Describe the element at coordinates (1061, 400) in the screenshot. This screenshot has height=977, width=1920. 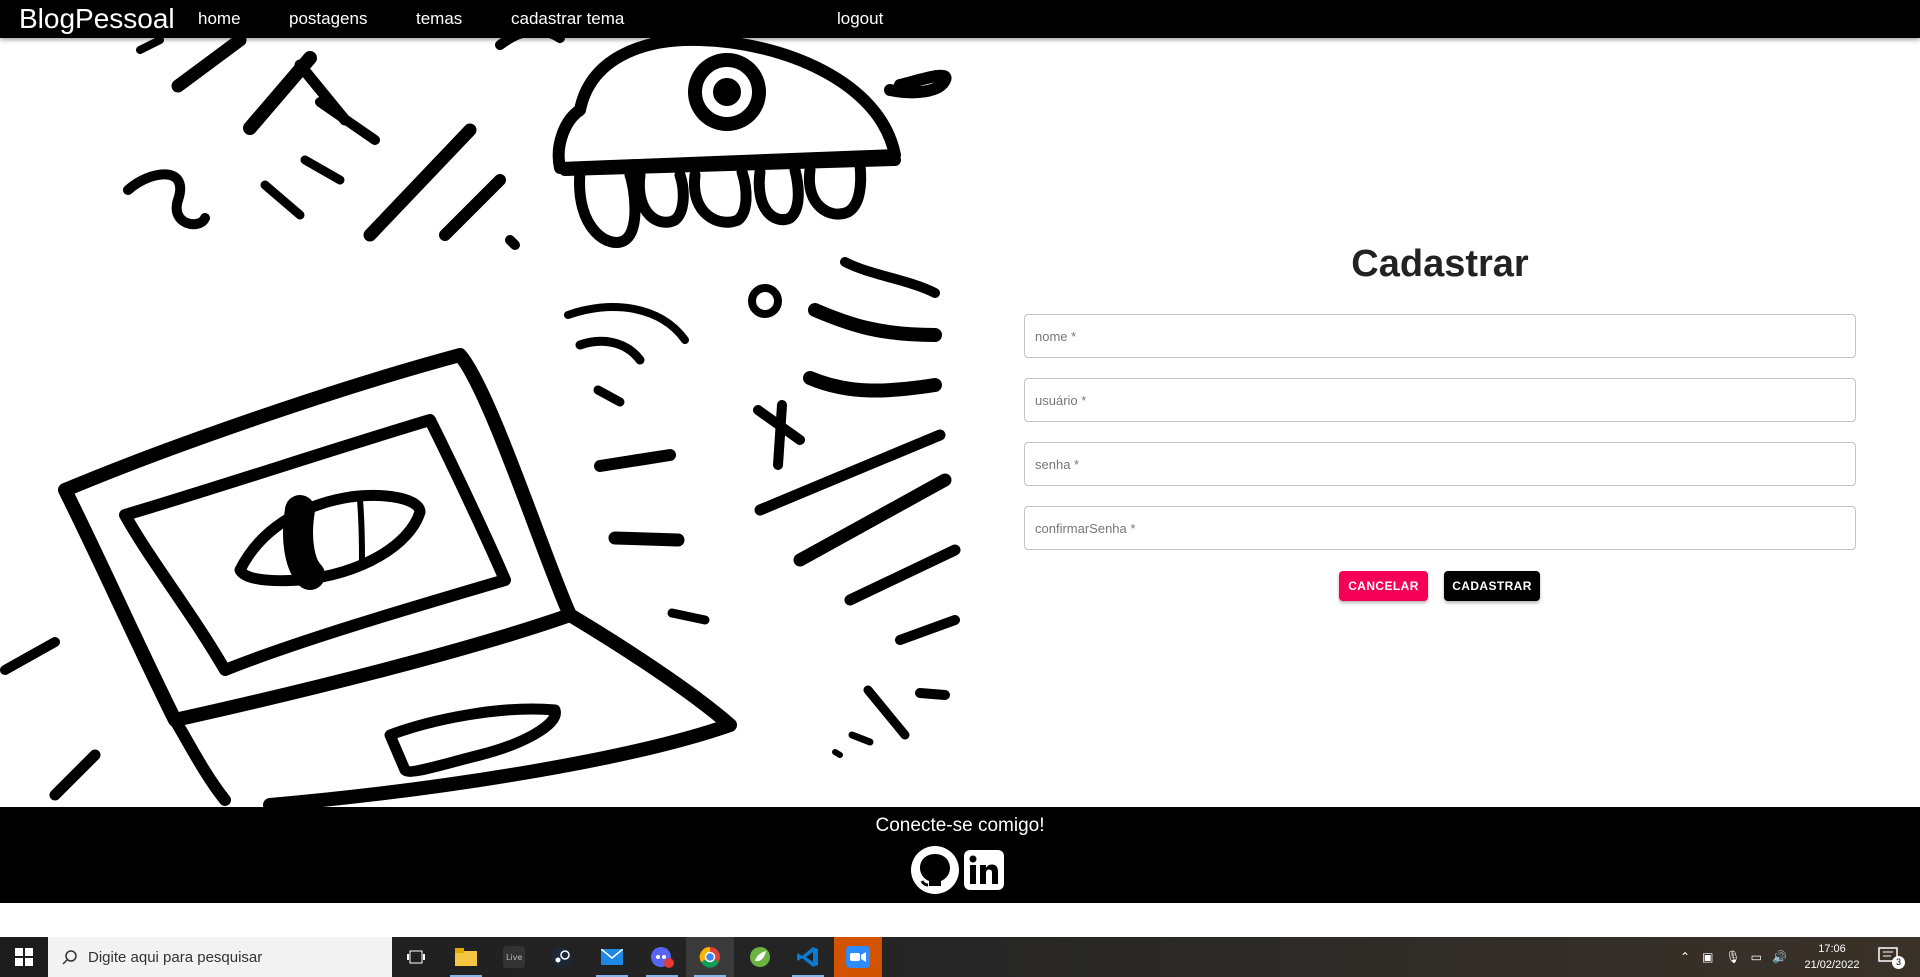
I see `usuario-placeholder: usuário *` at that location.